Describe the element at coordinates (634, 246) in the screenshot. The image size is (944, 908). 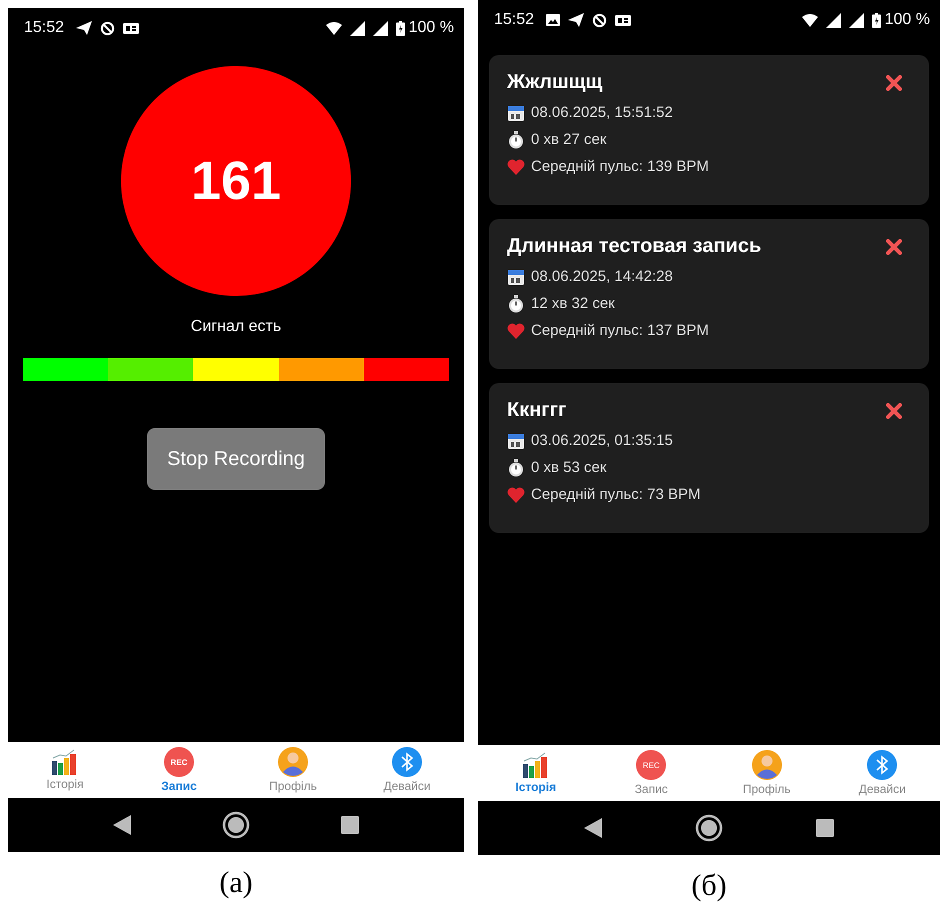
I see `record-title: Длинная тестовая запись` at that location.